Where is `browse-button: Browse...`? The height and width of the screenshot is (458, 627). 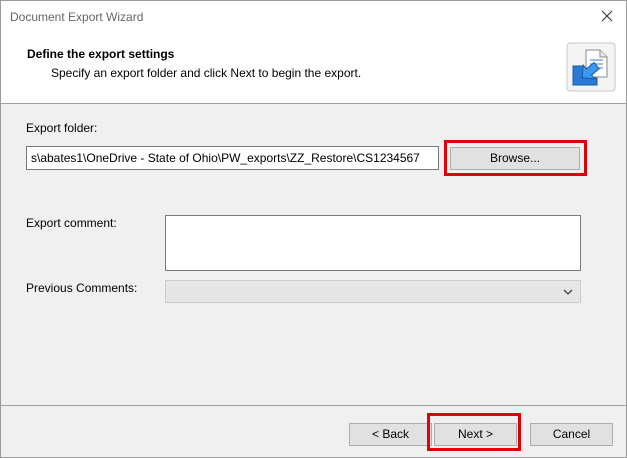 browse-button: Browse... is located at coordinates (515, 158).